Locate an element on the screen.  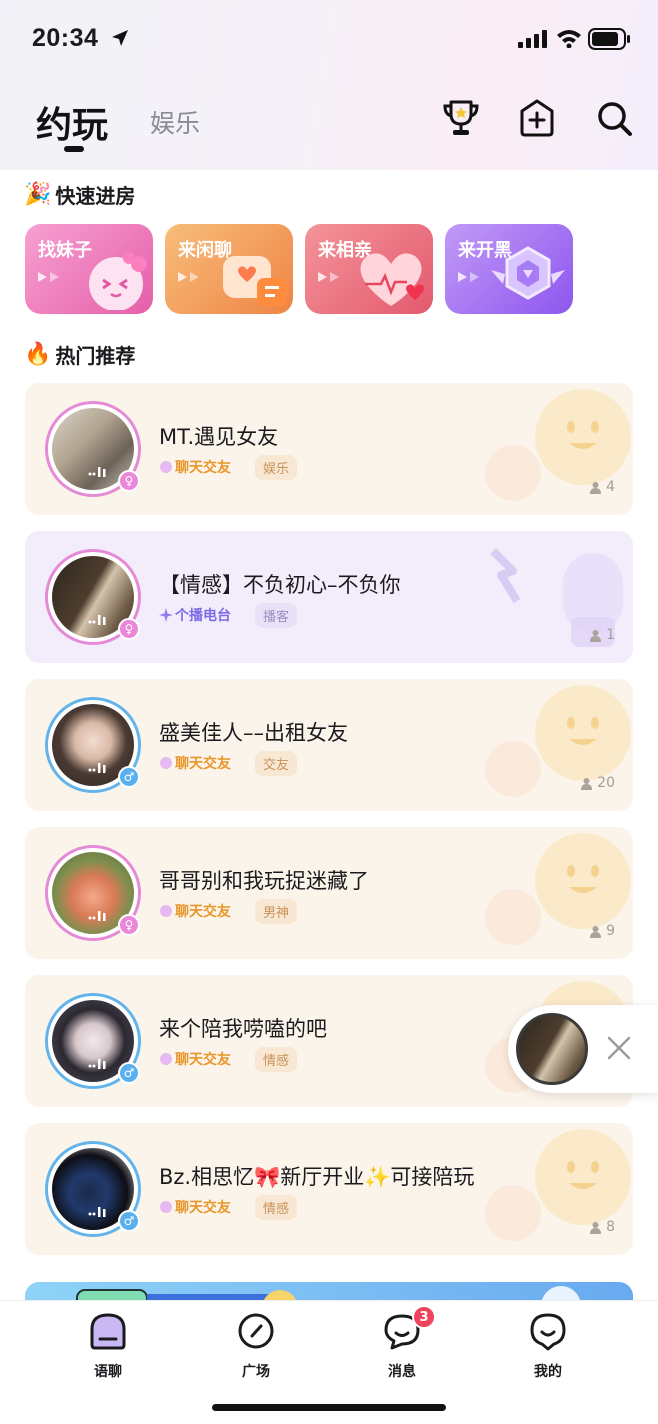
close-icon is located at coordinates (619, 1050).